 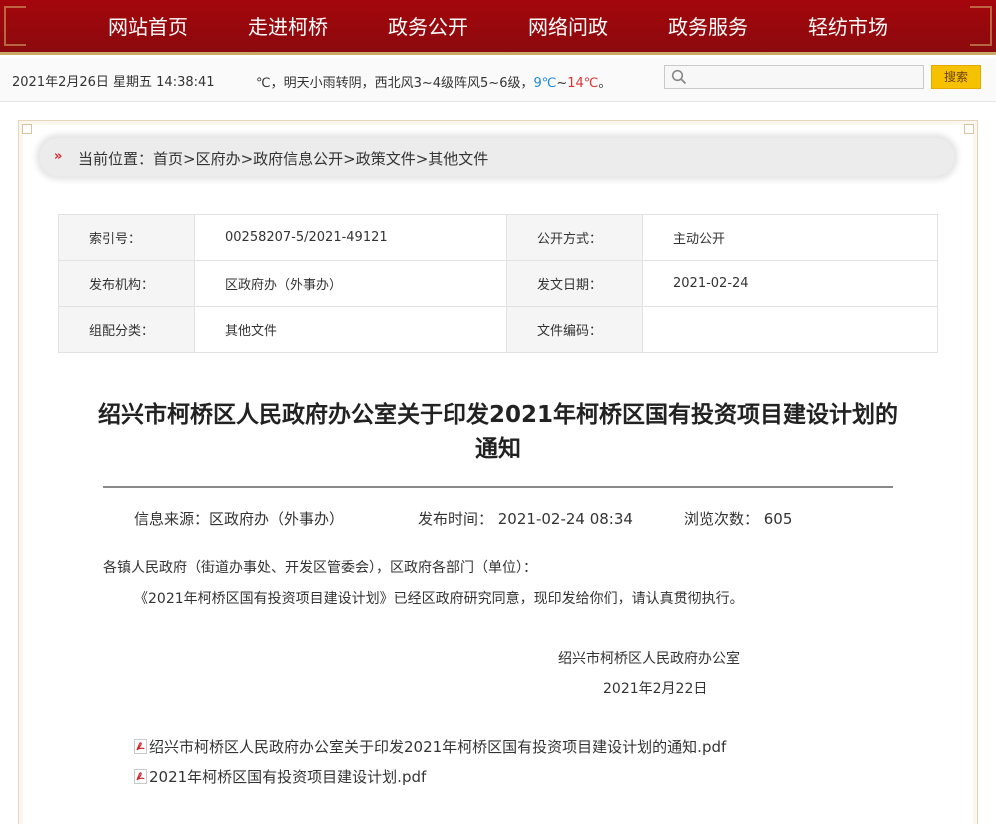 I want to click on info-view-count: 浏览次数： 605, so click(x=738, y=519).